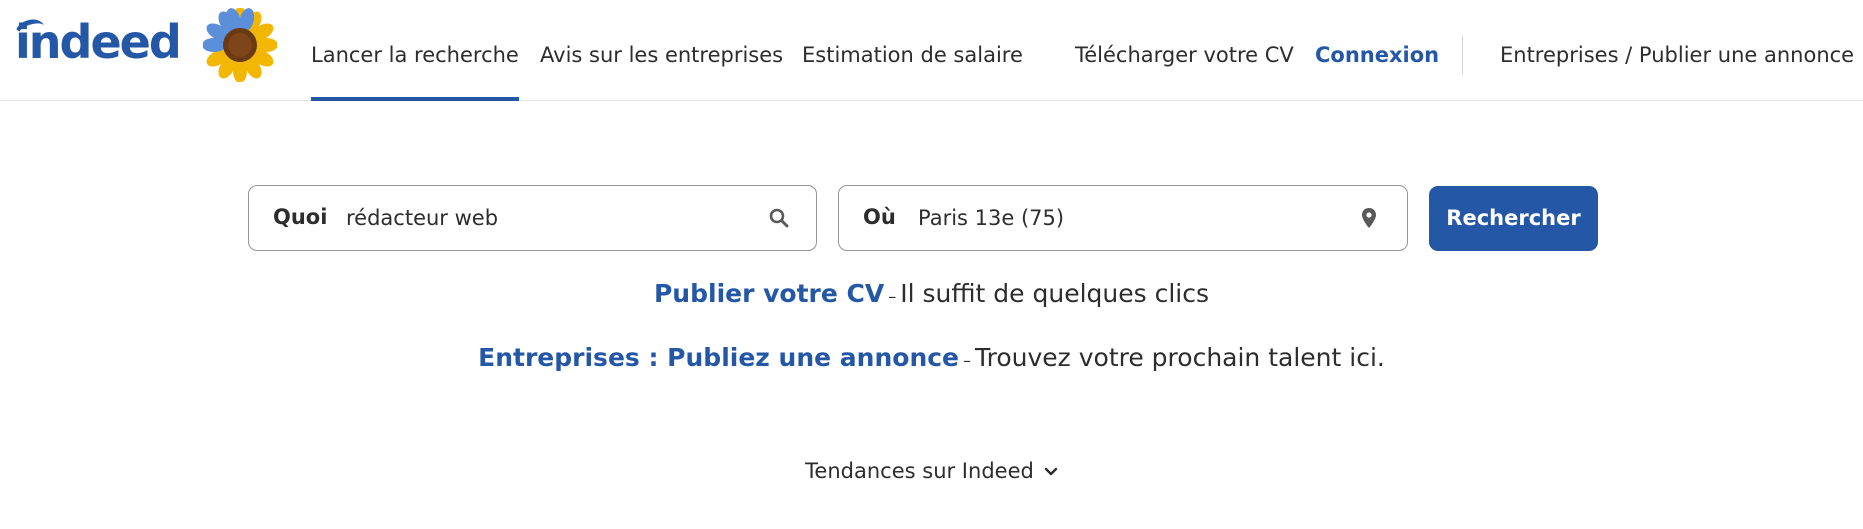  What do you see at coordinates (912, 50) in the screenshot?
I see `nav-salary-estimate: Estimation de salaire` at bounding box center [912, 50].